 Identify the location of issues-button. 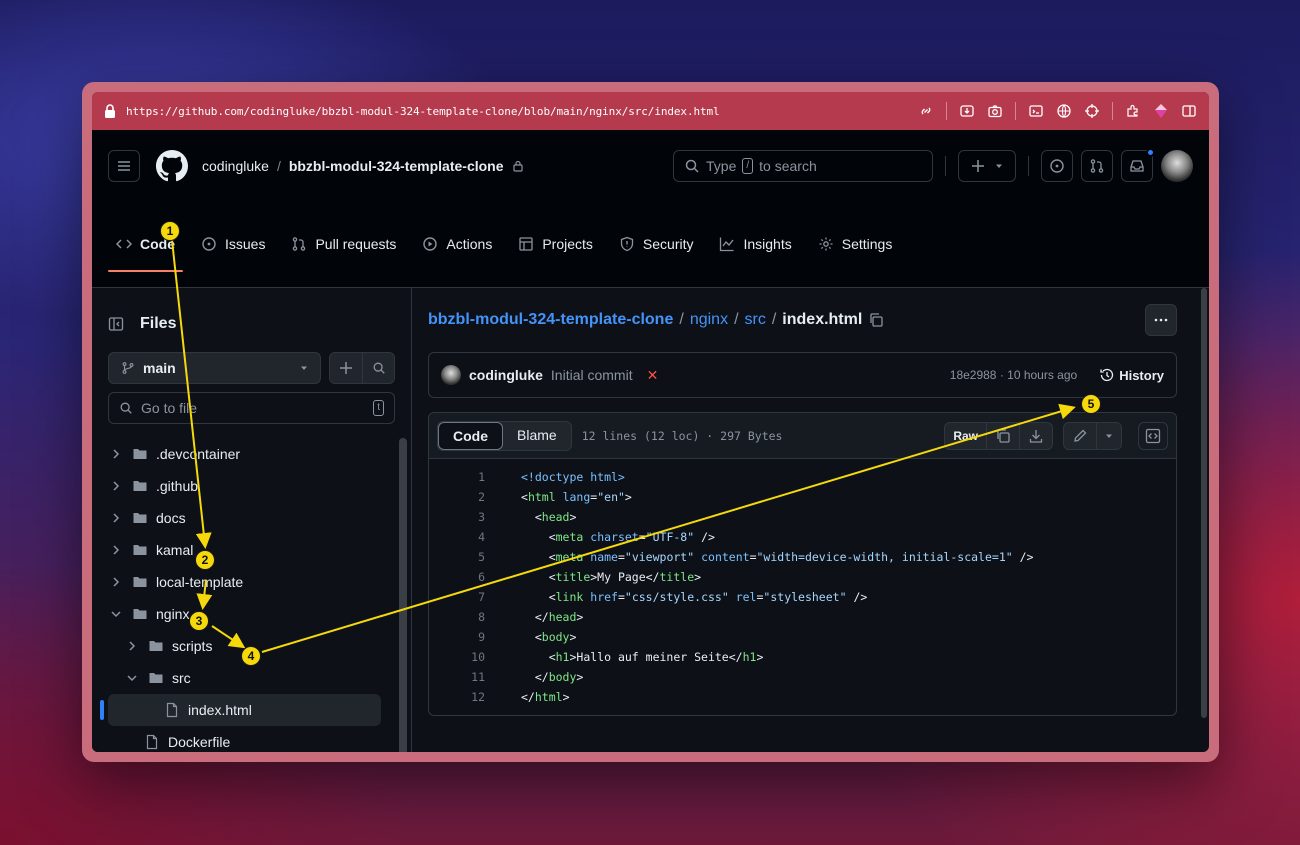
(1057, 166).